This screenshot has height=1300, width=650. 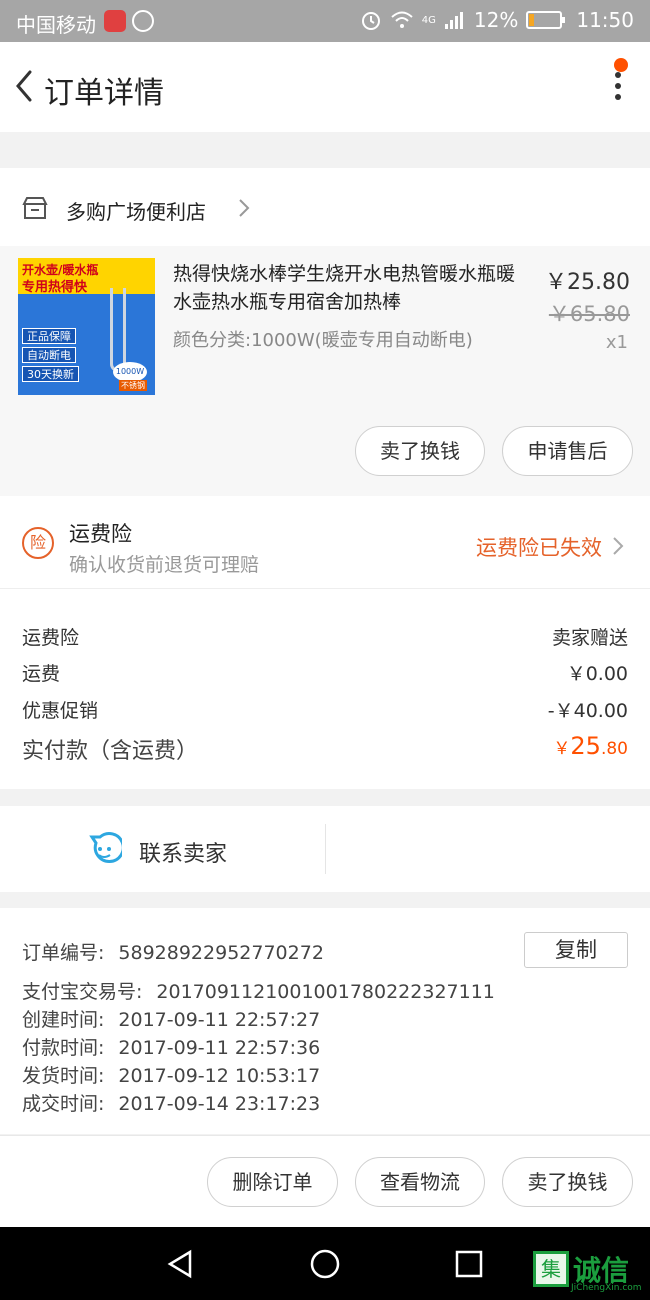 What do you see at coordinates (86, 326) in the screenshot?
I see `product-thumbnail: 开水壶/暖水瓶 专用热得快 正品保障 自动断电 30天换新 1000W 不锈钢` at bounding box center [86, 326].